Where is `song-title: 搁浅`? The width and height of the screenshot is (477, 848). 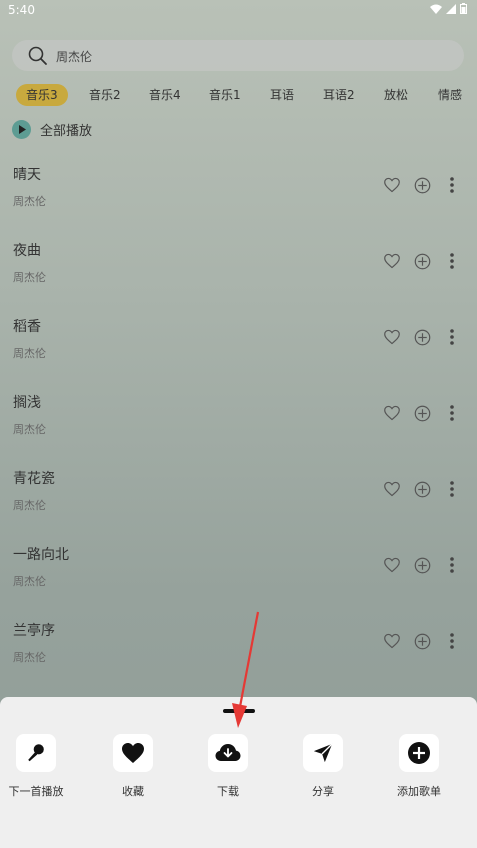 song-title: 搁浅 is located at coordinates (27, 403).